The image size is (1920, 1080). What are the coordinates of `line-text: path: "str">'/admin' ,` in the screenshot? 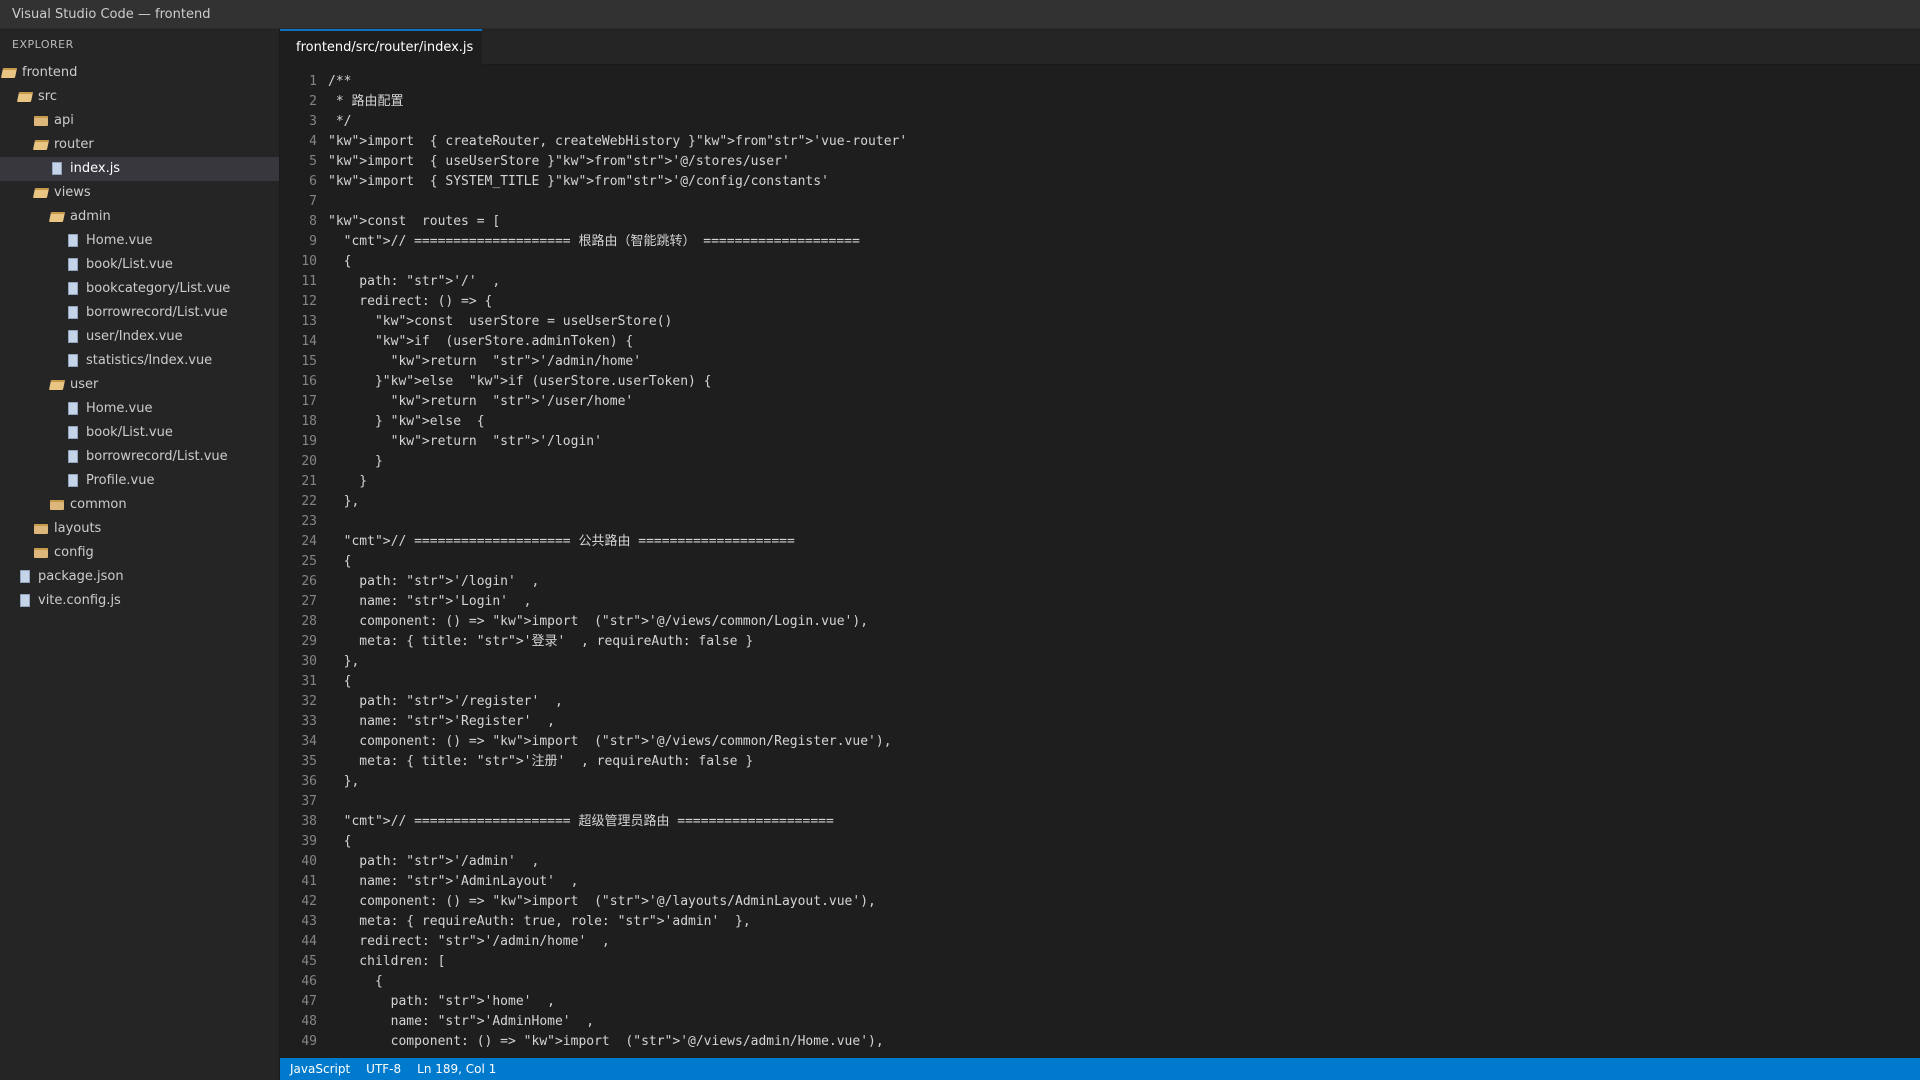 It's located at (434, 861).